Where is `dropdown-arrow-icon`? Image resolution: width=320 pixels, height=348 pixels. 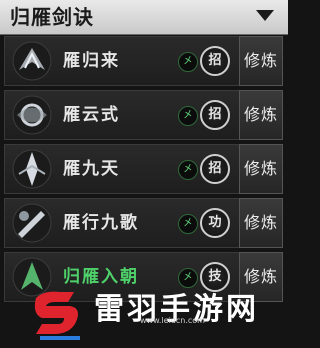
dropdown-arrow-icon is located at coordinates (265, 15).